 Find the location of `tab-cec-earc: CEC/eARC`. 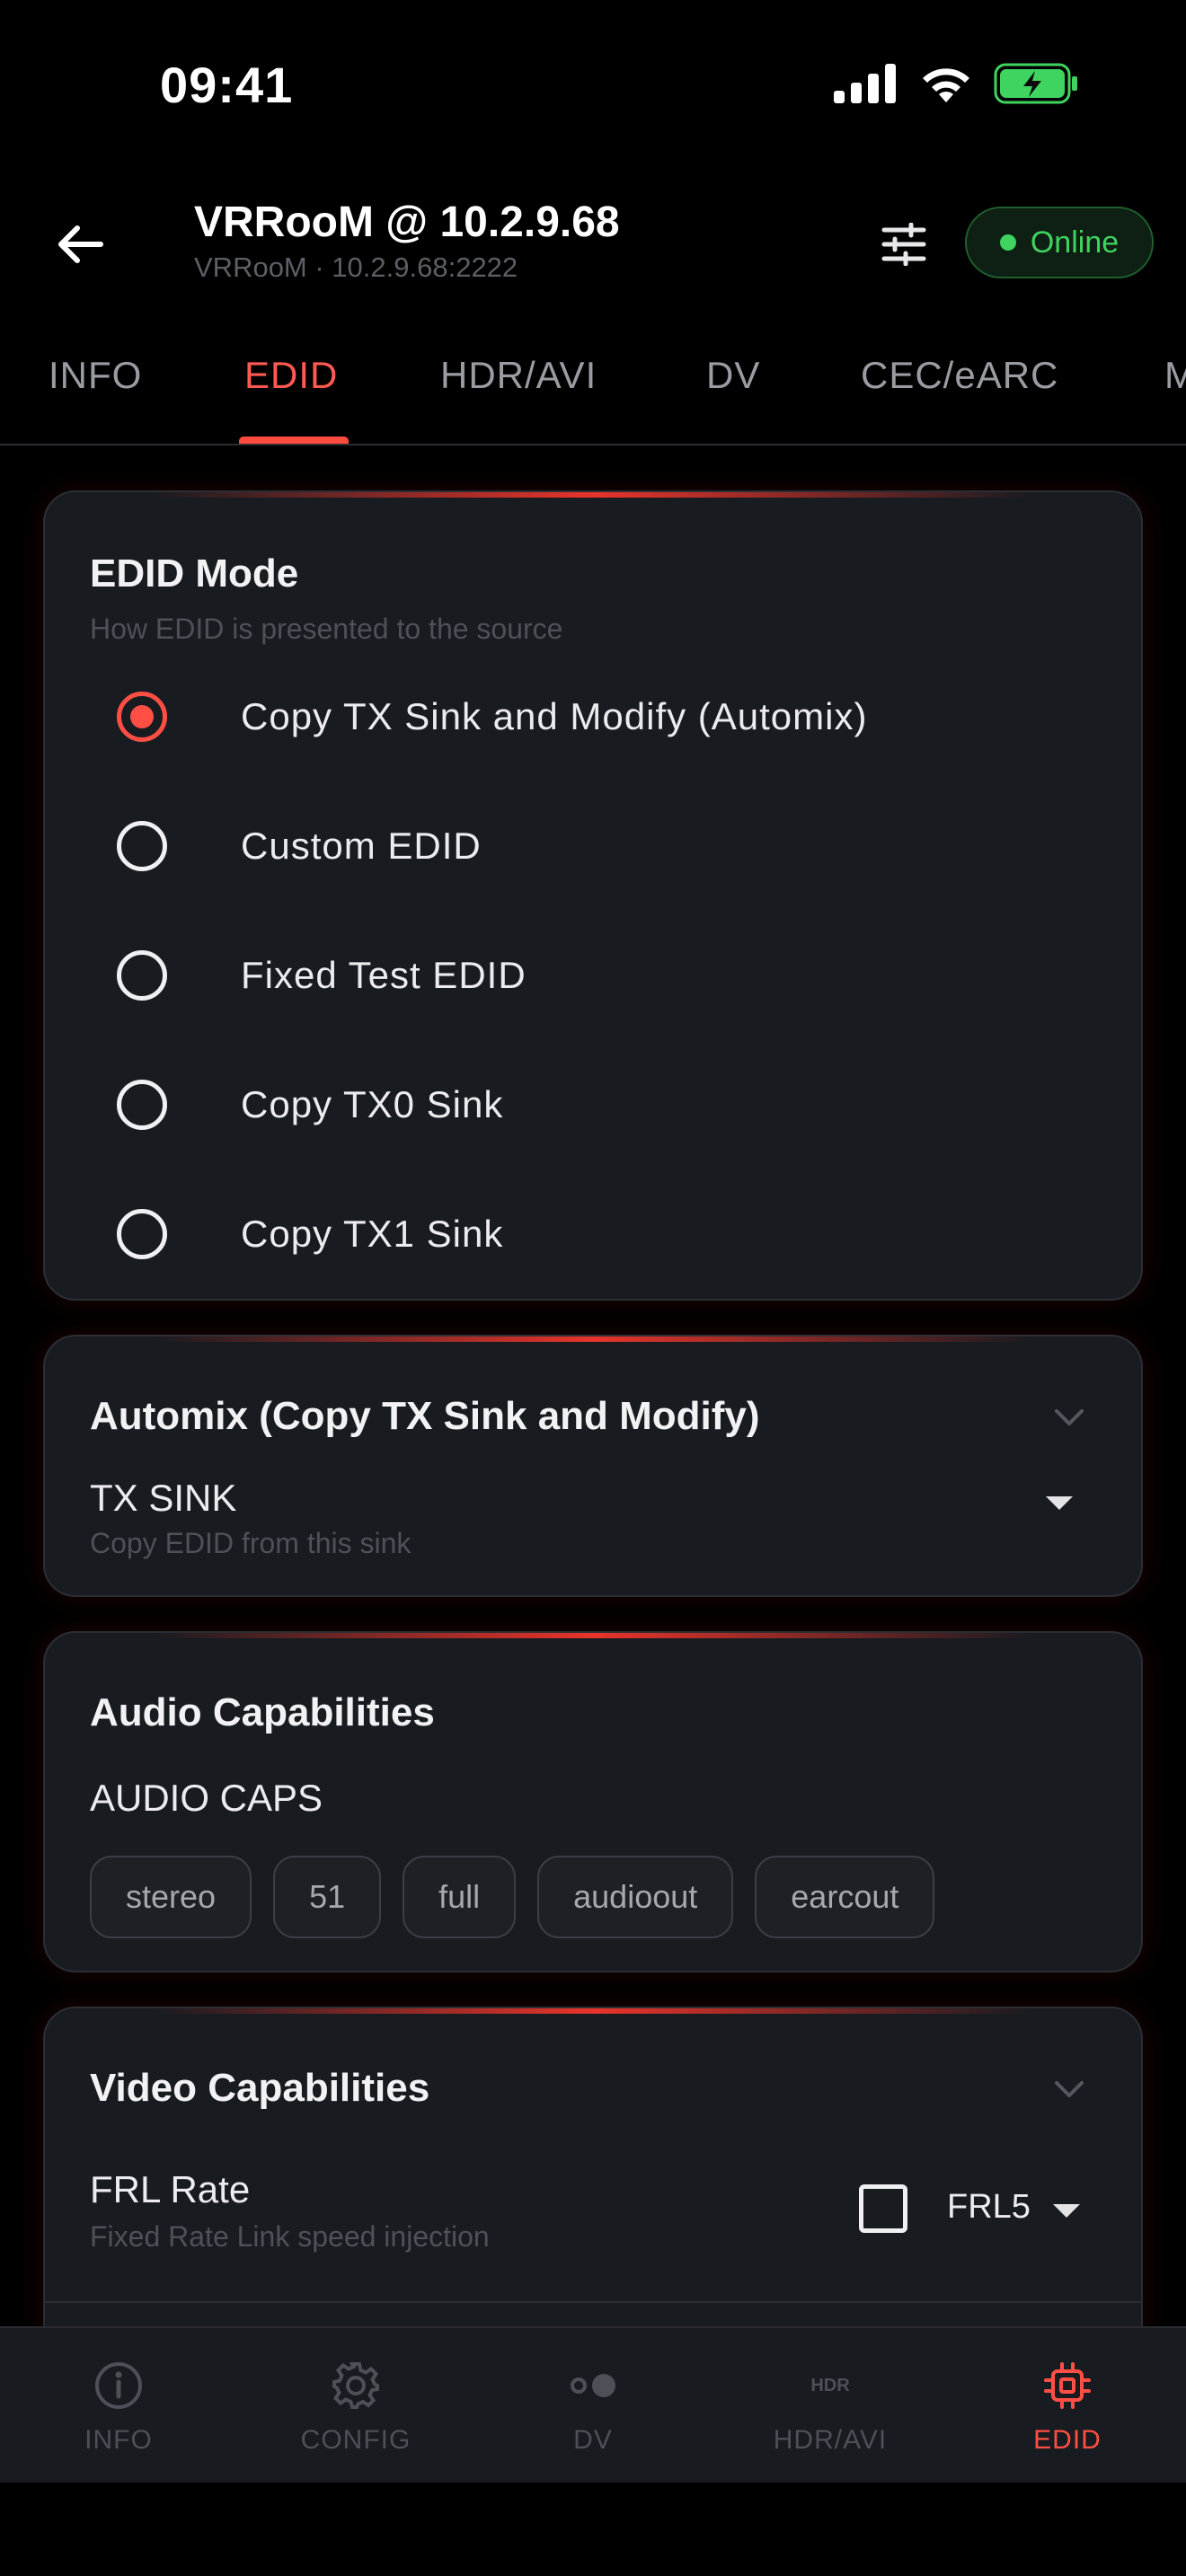

tab-cec-earc: CEC/eARC is located at coordinates (959, 375).